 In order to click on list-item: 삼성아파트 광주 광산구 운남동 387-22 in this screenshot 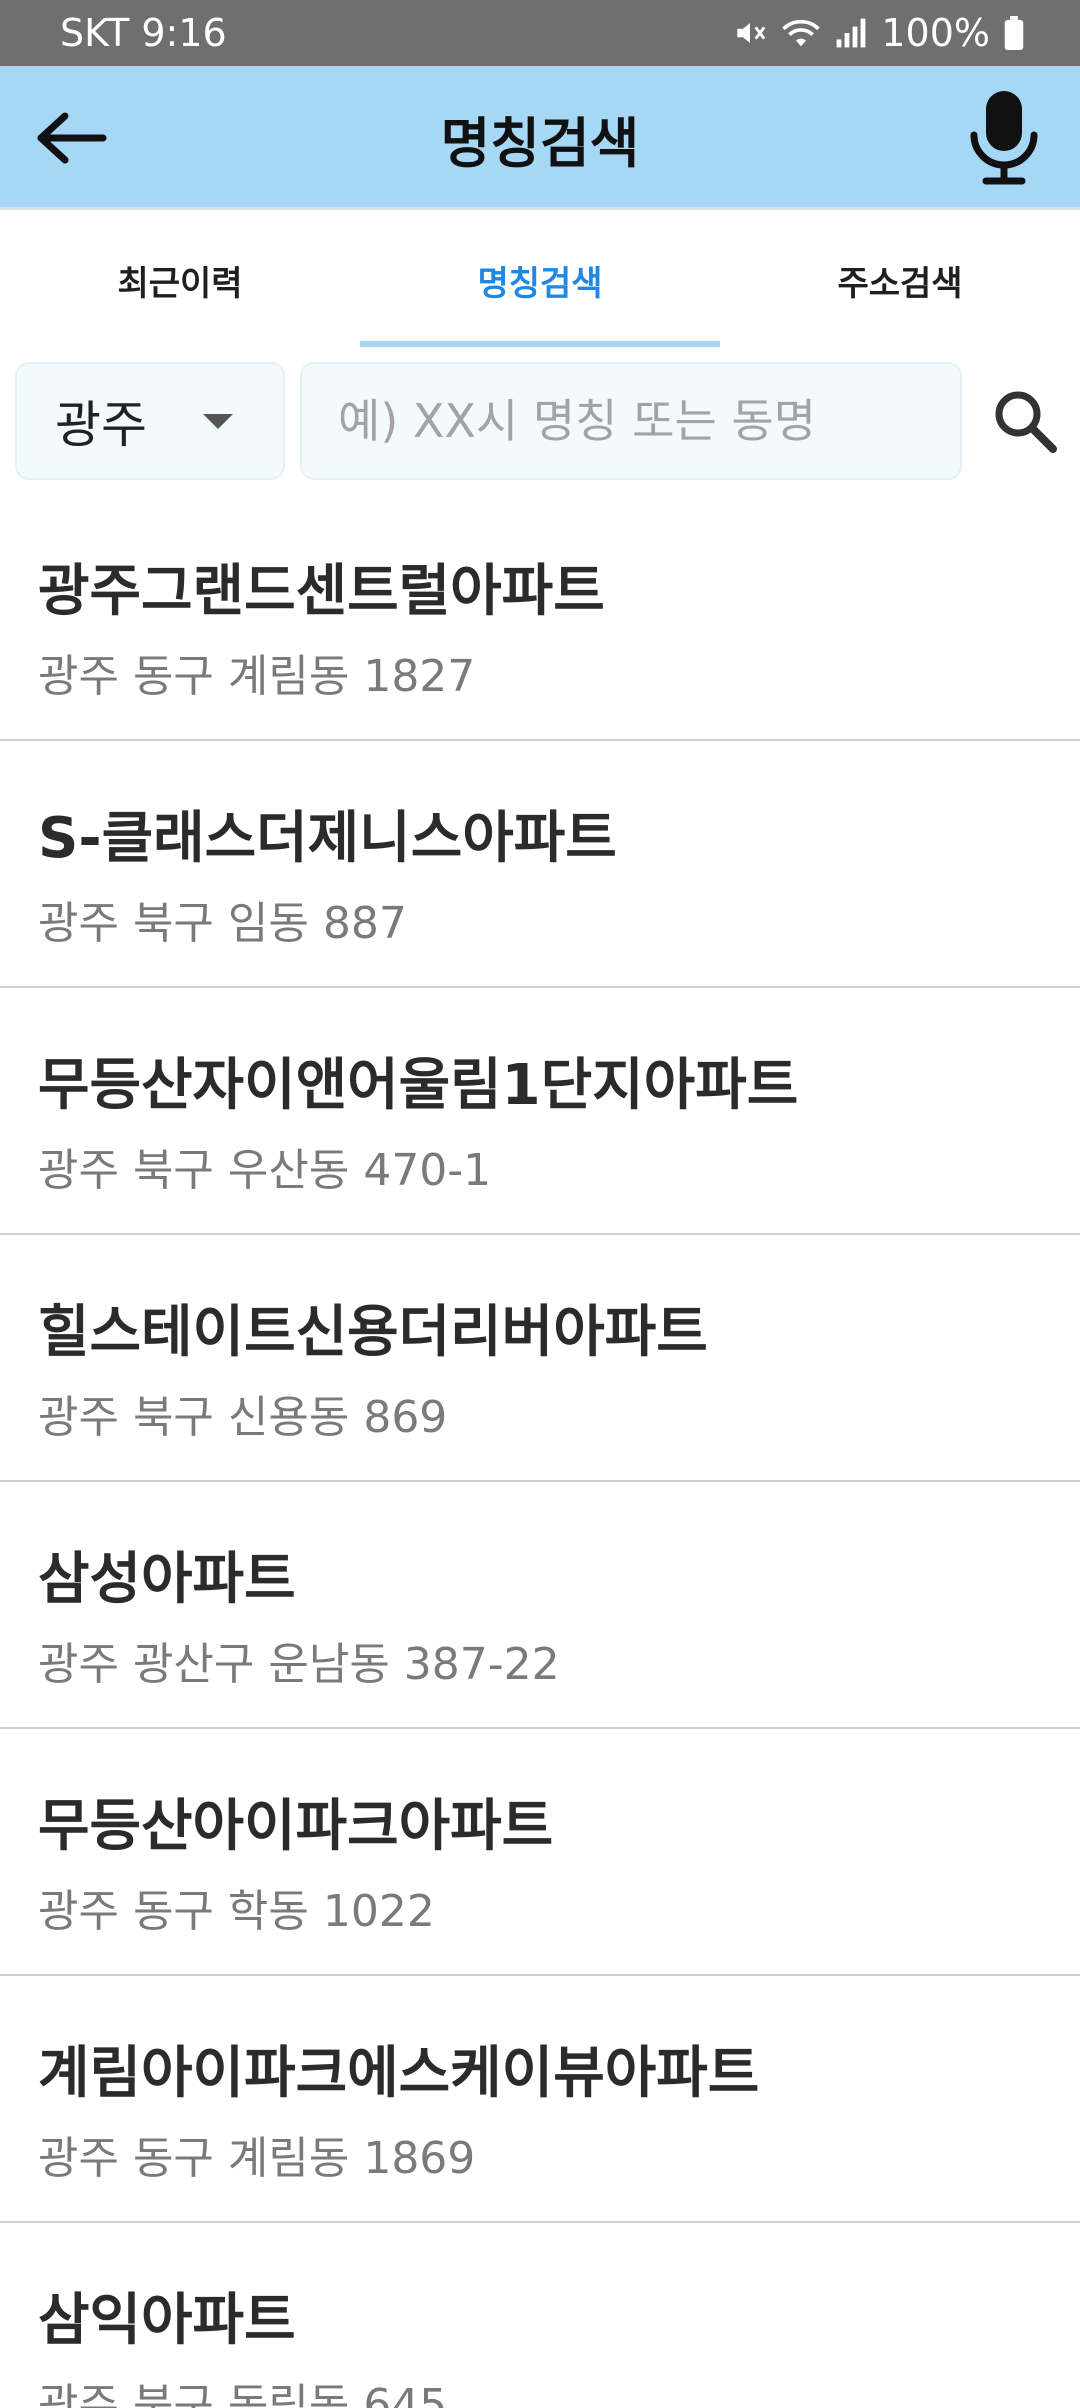, I will do `click(540, 1605)`.